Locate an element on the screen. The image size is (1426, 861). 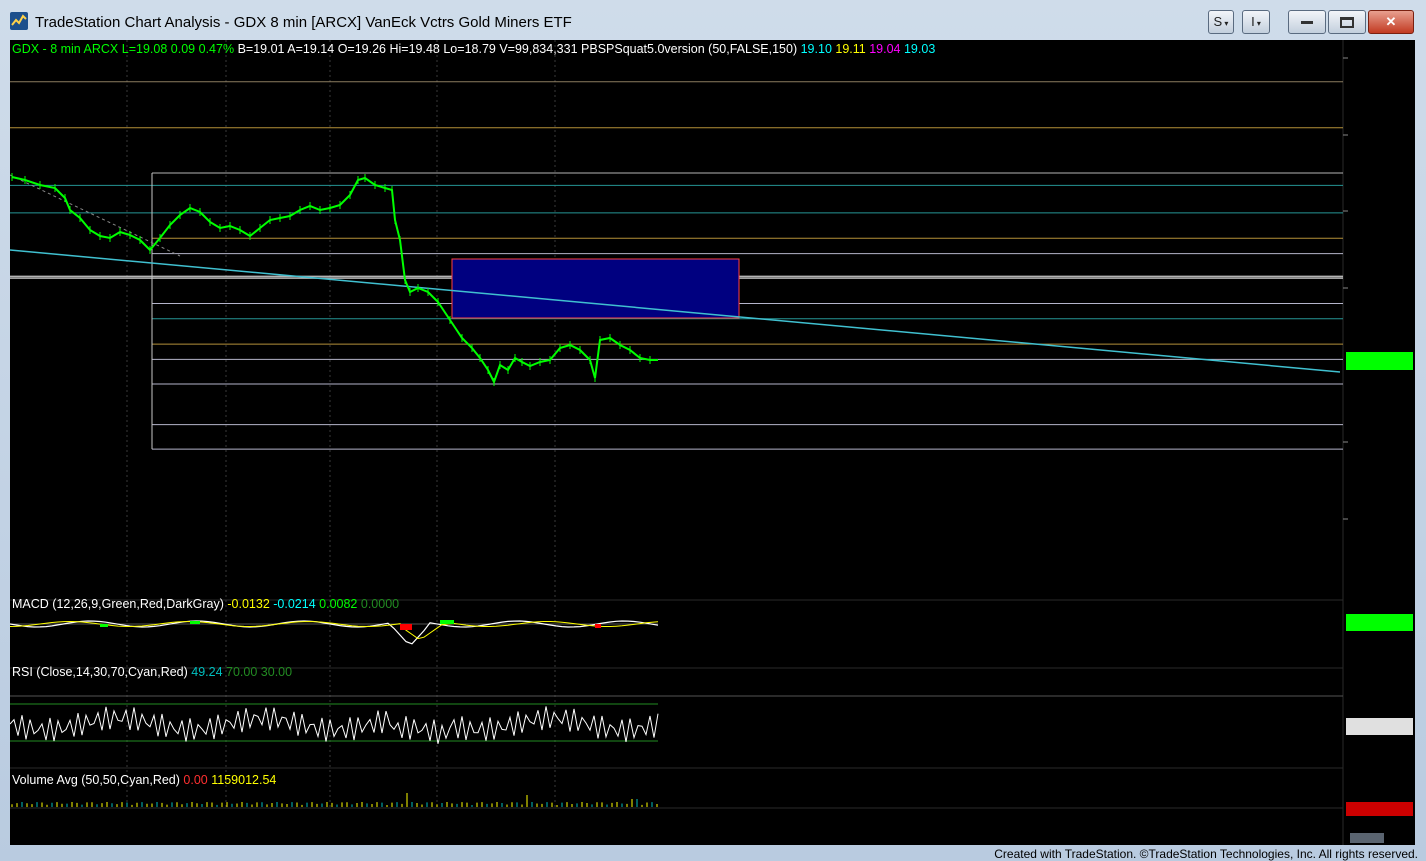
price-header-value: 19.03 is located at coordinates (919, 49).